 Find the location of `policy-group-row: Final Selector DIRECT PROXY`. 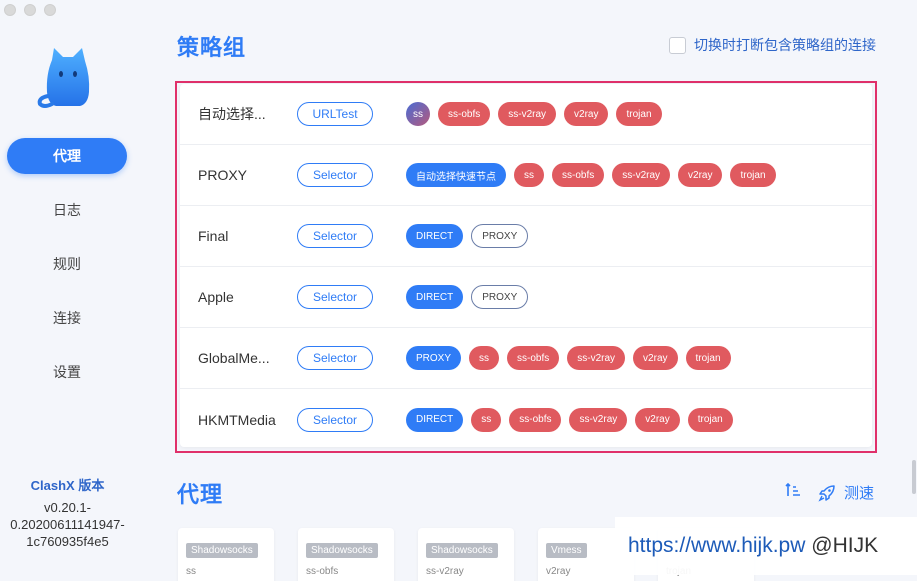

policy-group-row: Final Selector DIRECT PROXY is located at coordinates (526, 236).